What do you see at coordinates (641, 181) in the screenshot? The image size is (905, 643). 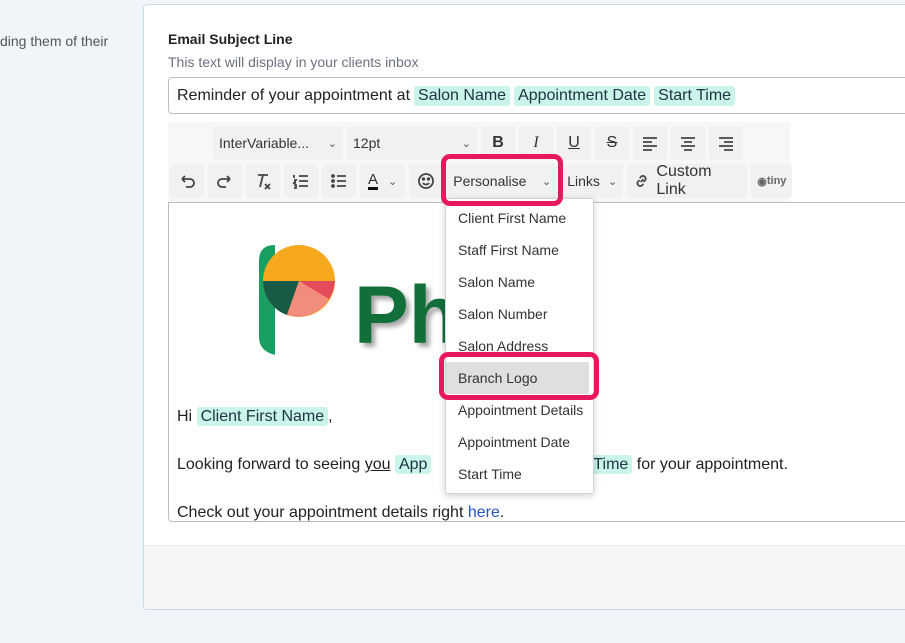 I see `link-icon` at bounding box center [641, 181].